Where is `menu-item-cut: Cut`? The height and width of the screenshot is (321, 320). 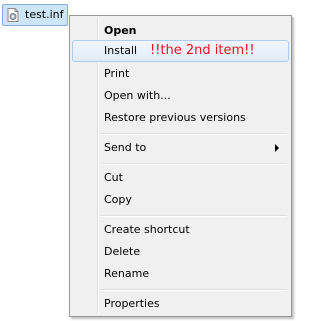 menu-item-cut: Cut is located at coordinates (180, 178).